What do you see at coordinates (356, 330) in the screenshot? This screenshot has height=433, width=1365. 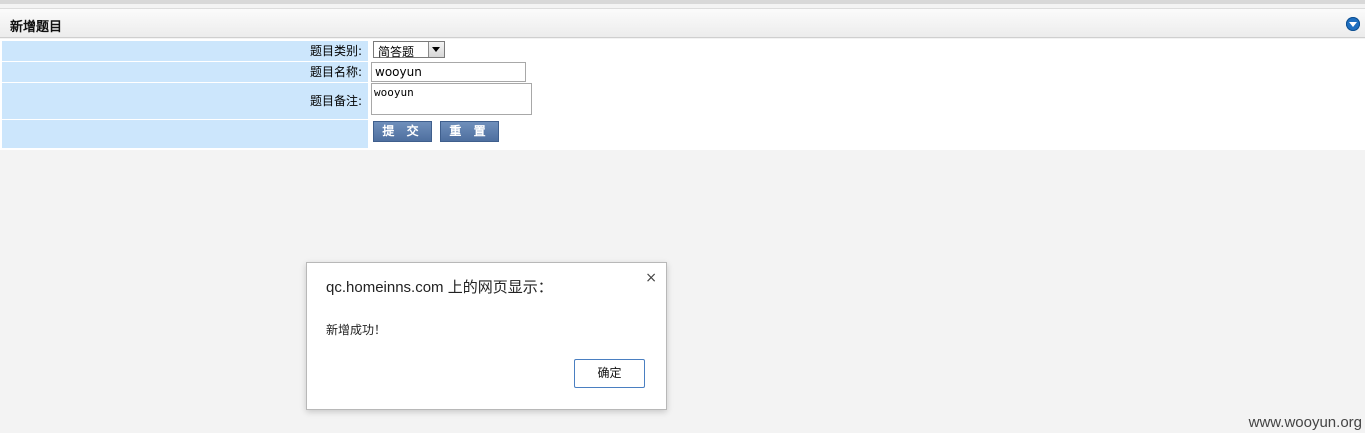 I see `dialog-message: 新增成功！` at bounding box center [356, 330].